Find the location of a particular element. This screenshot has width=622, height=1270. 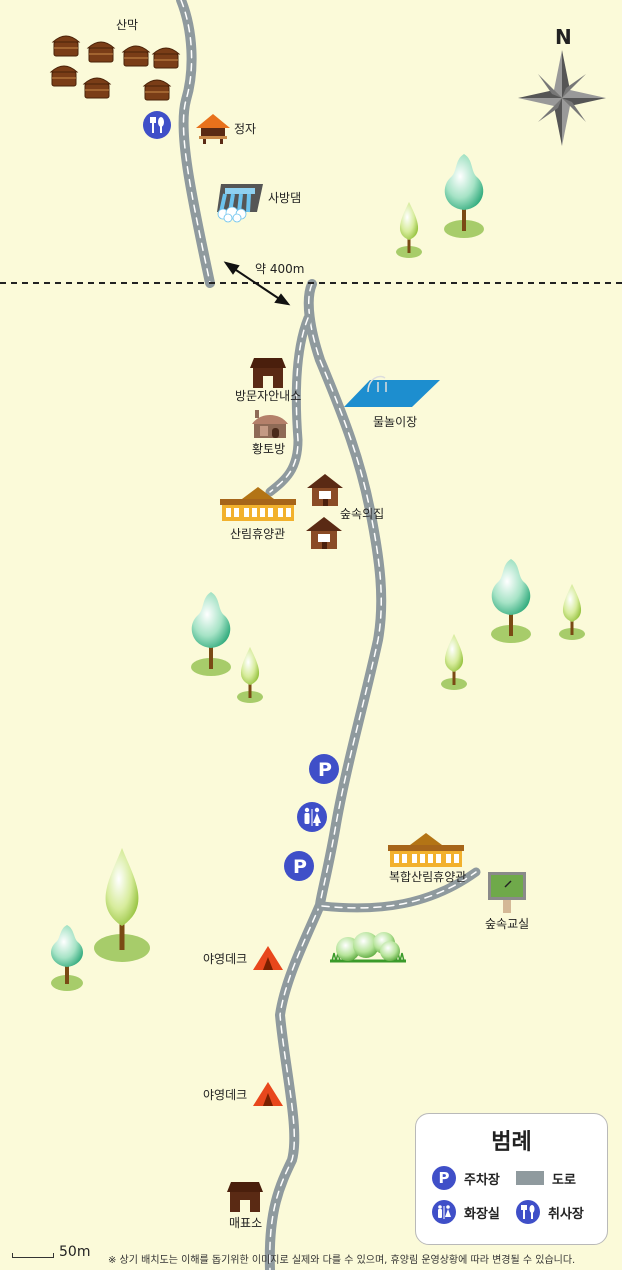

legend-toilet-label: 화장실 is located at coordinates (482, 1214).